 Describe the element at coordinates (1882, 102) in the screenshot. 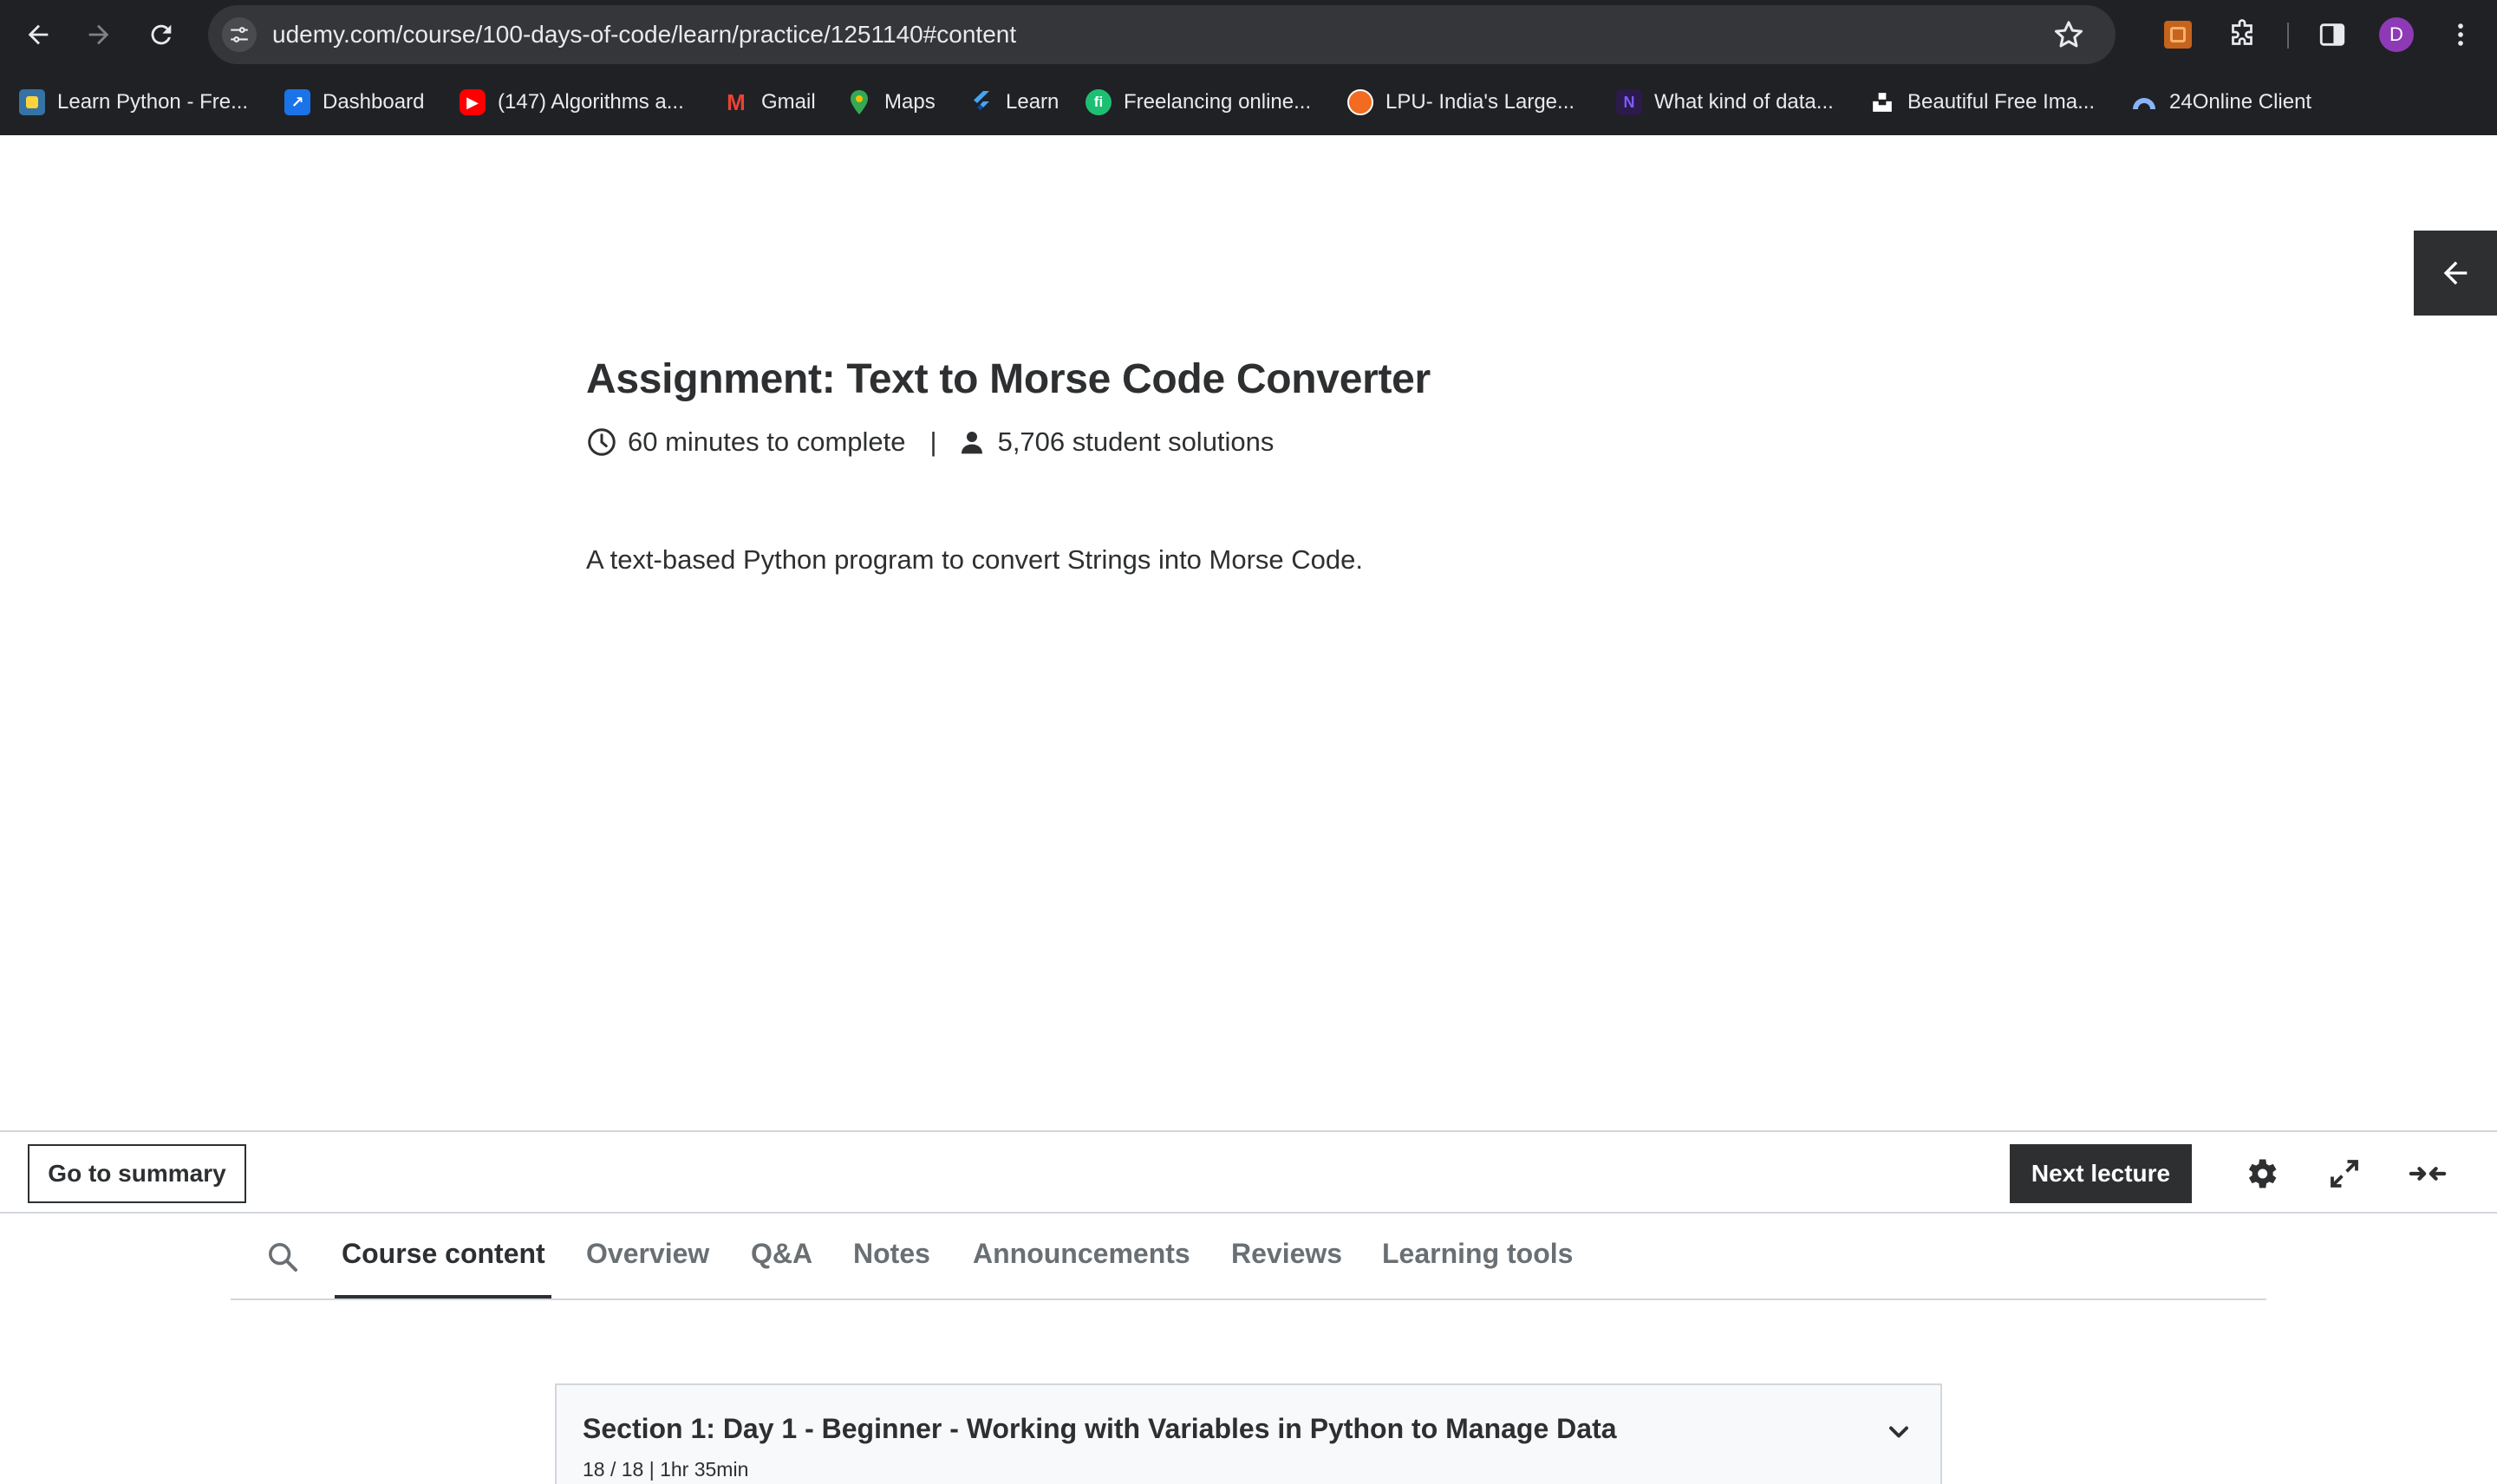

I see `unsplash-icon` at that location.